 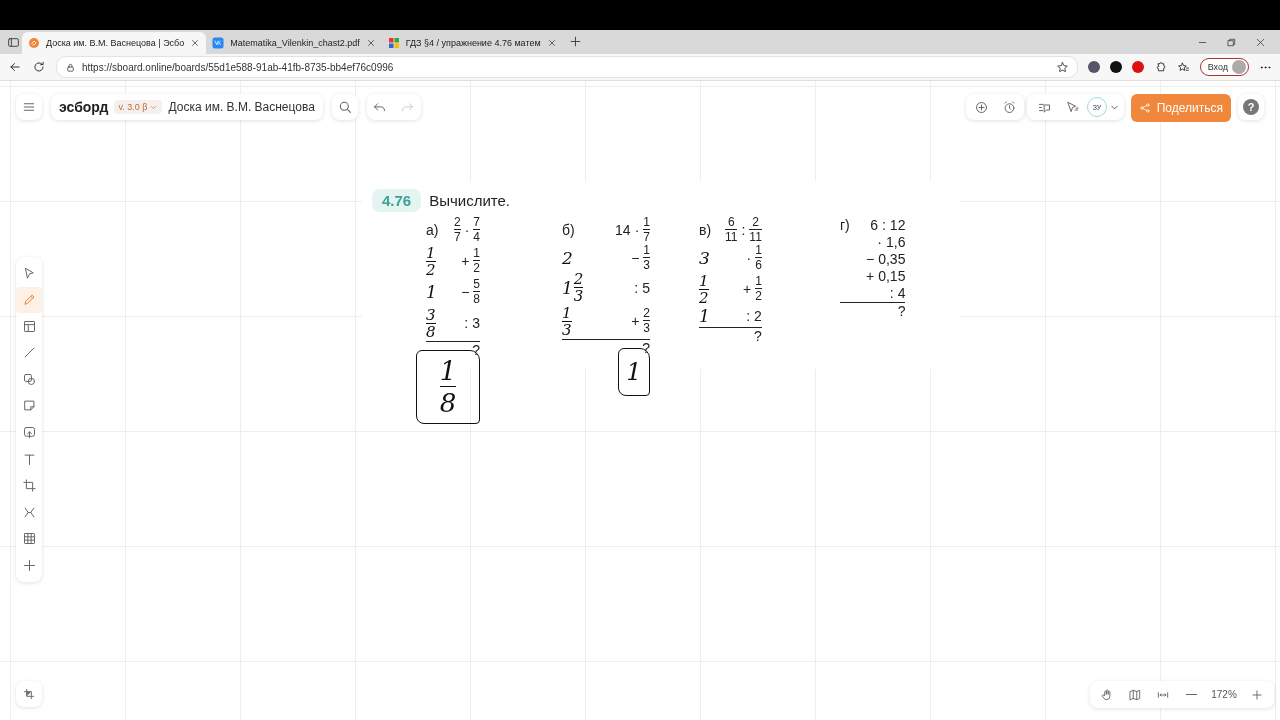 What do you see at coordinates (457, 230) in the screenshot?
I see `fraction: 2 7` at bounding box center [457, 230].